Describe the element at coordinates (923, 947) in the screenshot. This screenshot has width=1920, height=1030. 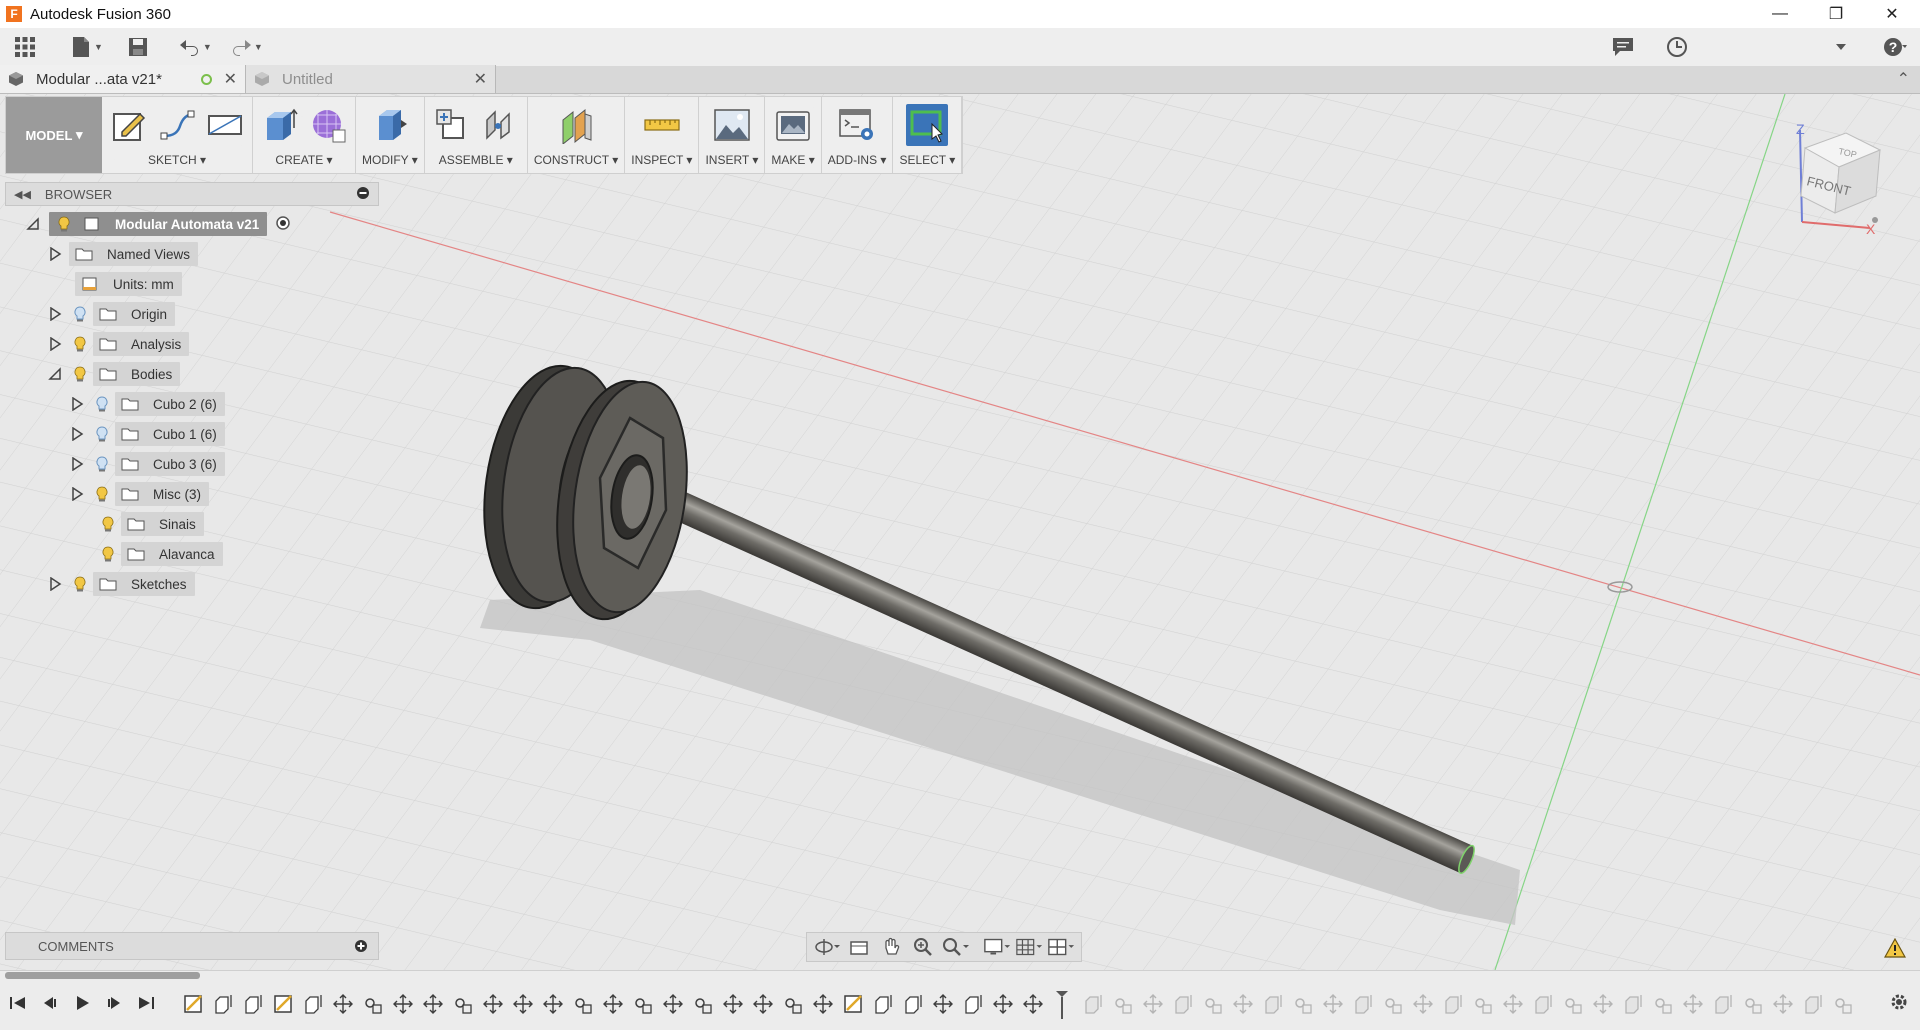
I see `zoom-icon` at that location.